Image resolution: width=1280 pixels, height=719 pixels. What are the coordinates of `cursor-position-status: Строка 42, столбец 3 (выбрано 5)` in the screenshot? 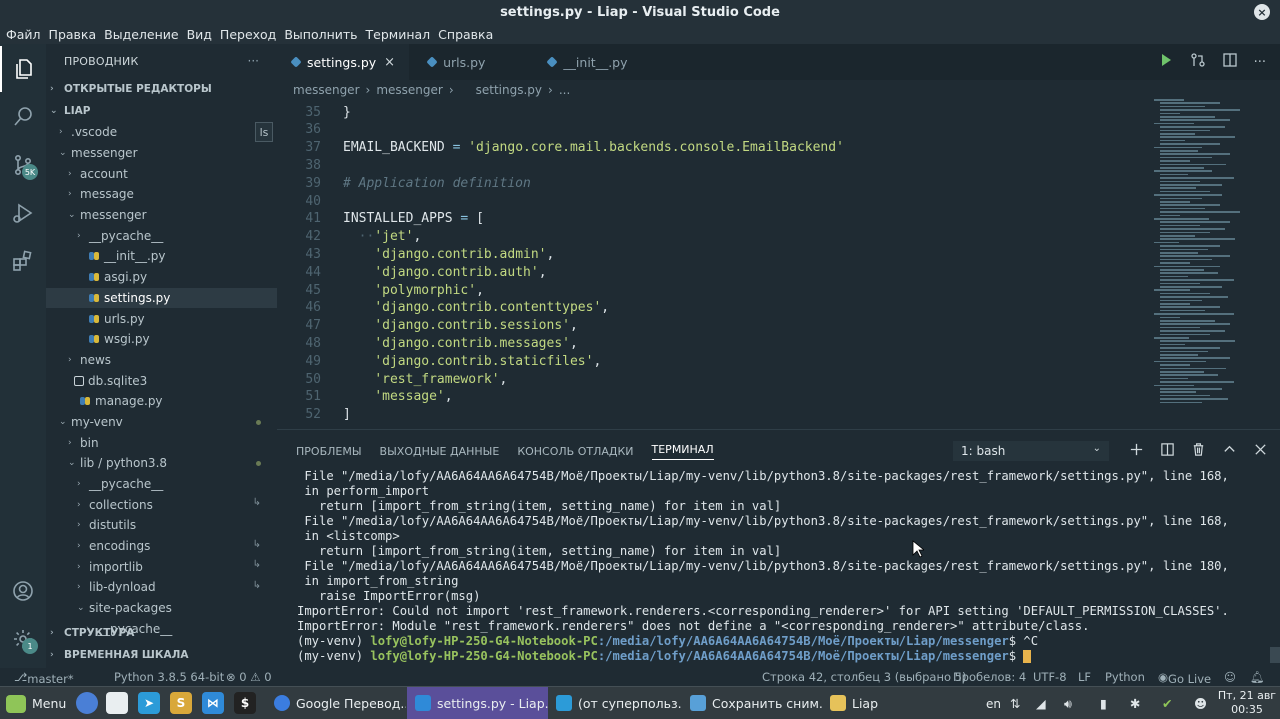 It's located at (864, 677).